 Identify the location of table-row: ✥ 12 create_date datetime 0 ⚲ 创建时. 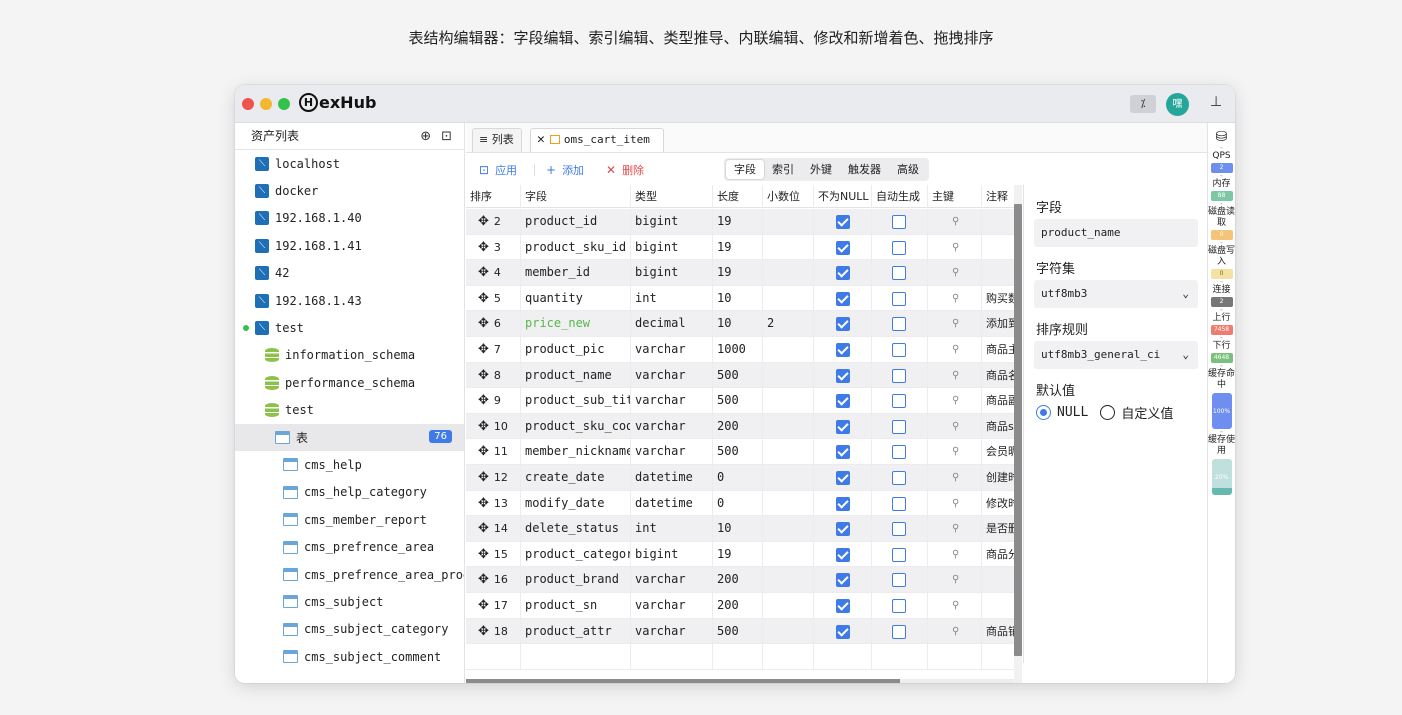
(740, 478).